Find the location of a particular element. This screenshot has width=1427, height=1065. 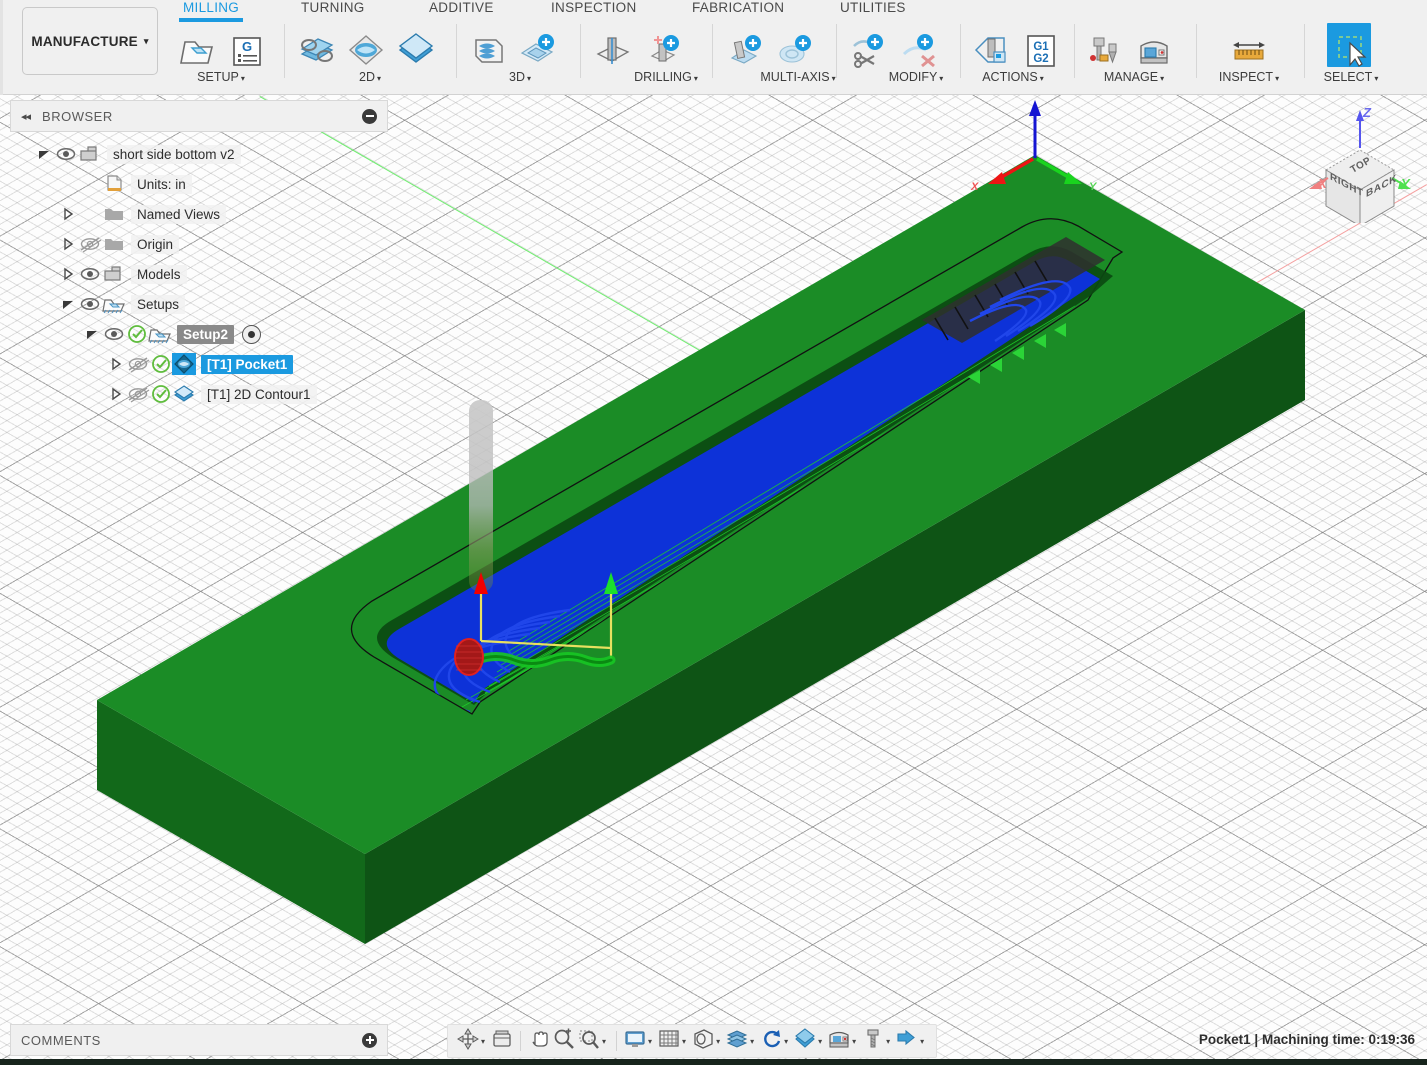

swarf-icon is located at coordinates (744, 50).